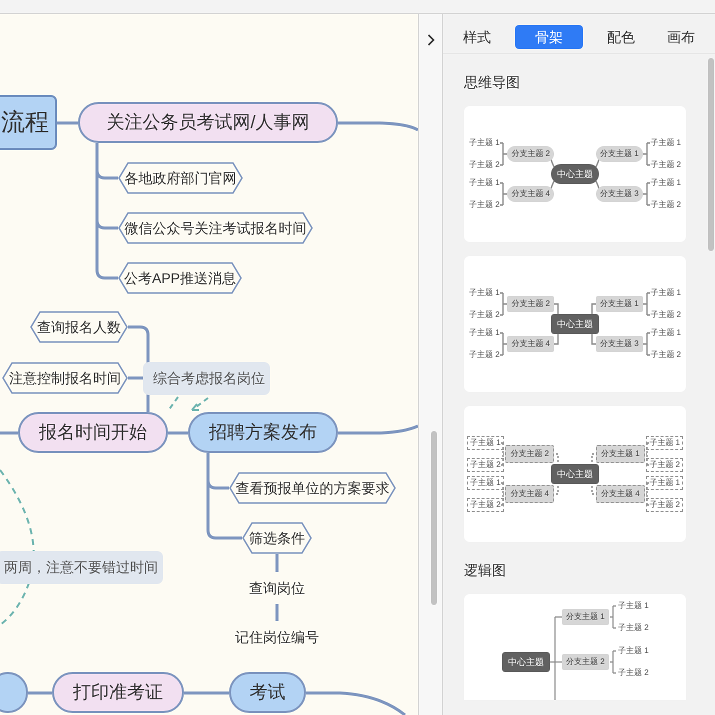 The image size is (715, 715). I want to click on subtopic-node: 筛选条件, so click(277, 538).